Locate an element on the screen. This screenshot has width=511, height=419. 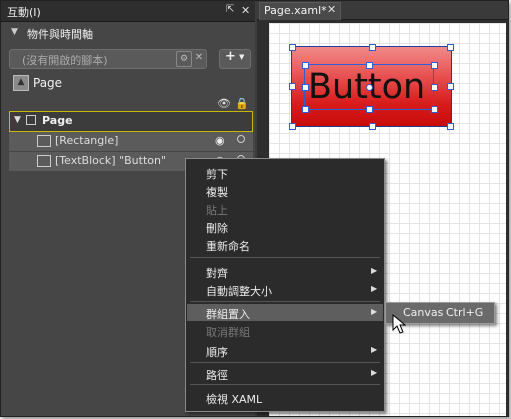
expand-arrow-icon: ▼ is located at coordinates (17, 120).